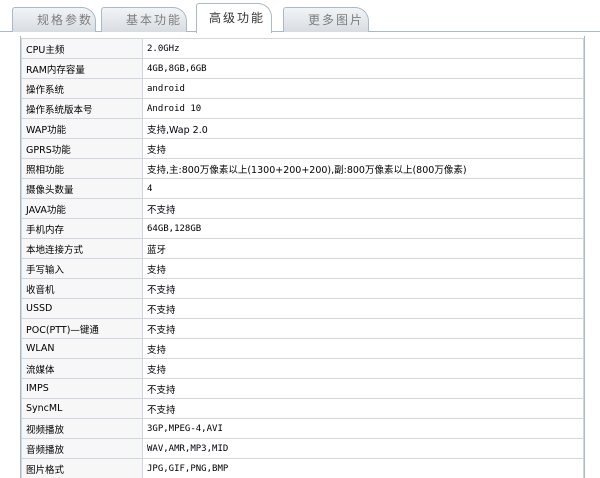 The height and width of the screenshot is (478, 600). Describe the element at coordinates (363, 68) in the screenshot. I see `spec-value: 4GB,8GB,6GB` at that location.